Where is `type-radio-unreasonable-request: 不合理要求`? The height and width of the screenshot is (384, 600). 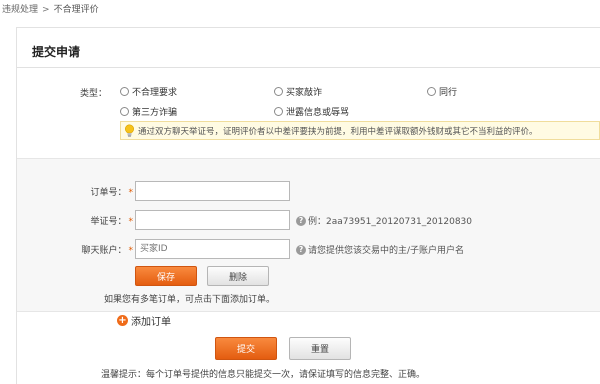 type-radio-unreasonable-request: 不合理要求 is located at coordinates (148, 91).